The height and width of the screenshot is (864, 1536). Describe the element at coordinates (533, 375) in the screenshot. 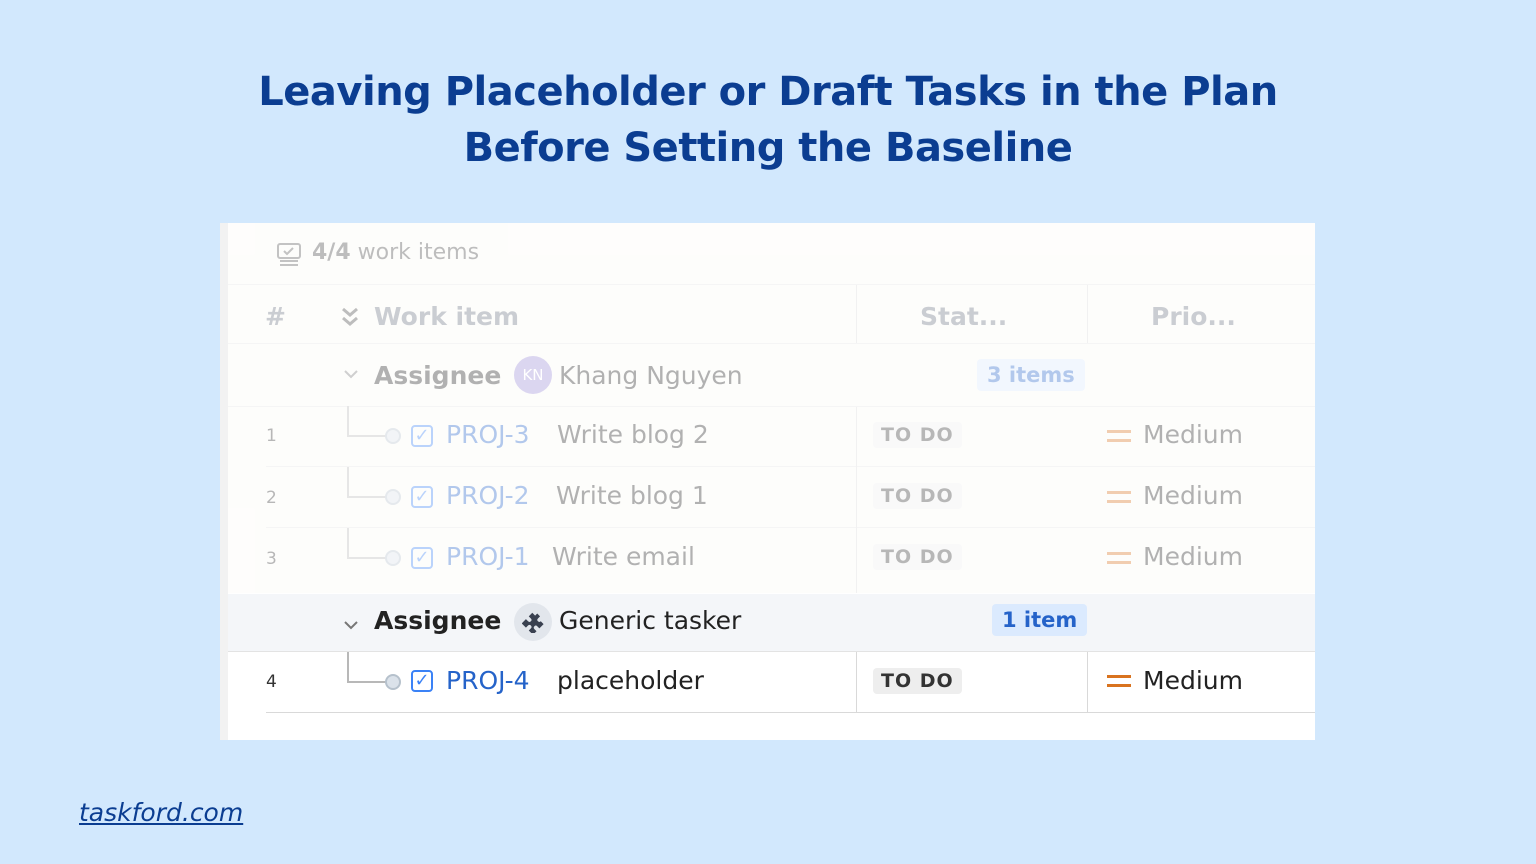

I see `avatar: KN` at that location.